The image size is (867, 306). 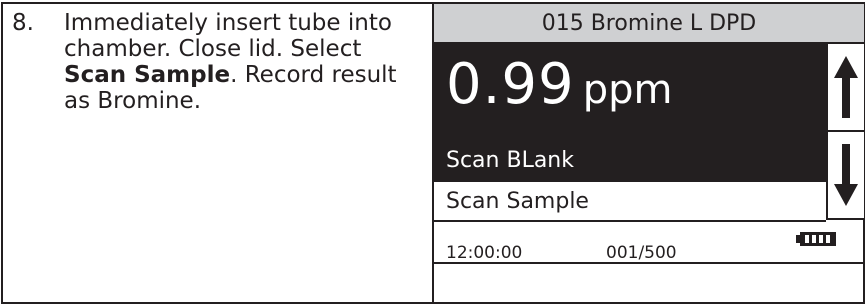 What do you see at coordinates (630, 202) in the screenshot?
I see `scan-sample-row: Scan Sample` at bounding box center [630, 202].